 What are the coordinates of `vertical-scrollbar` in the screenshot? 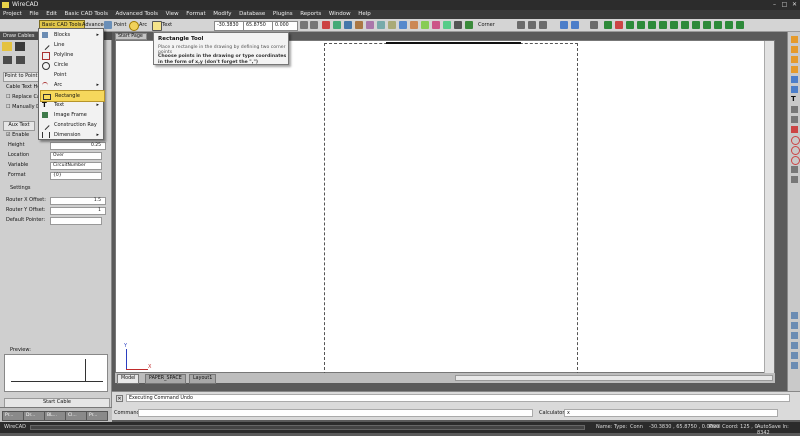 It's located at (769, 207).